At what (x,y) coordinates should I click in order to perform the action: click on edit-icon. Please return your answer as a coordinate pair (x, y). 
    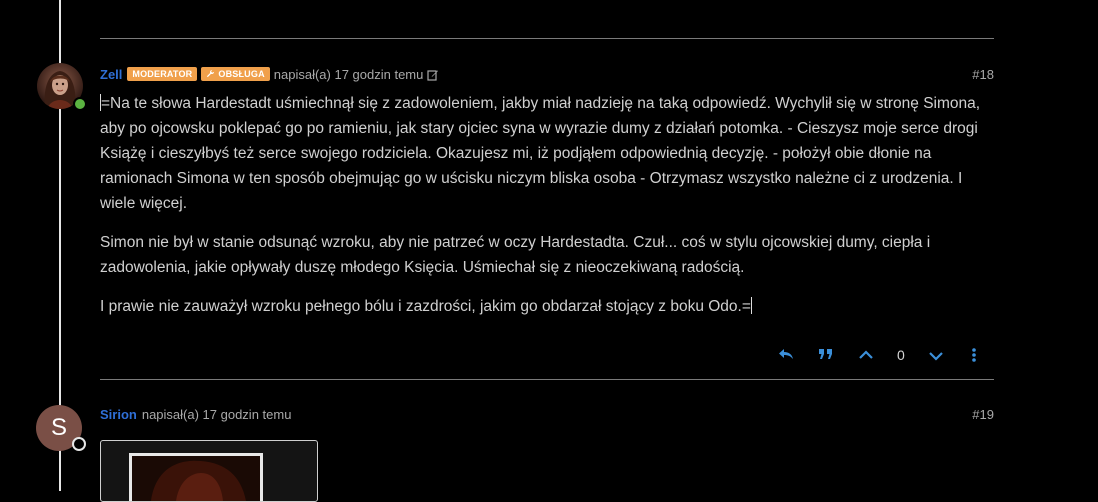
    Looking at the image, I should click on (433, 75).